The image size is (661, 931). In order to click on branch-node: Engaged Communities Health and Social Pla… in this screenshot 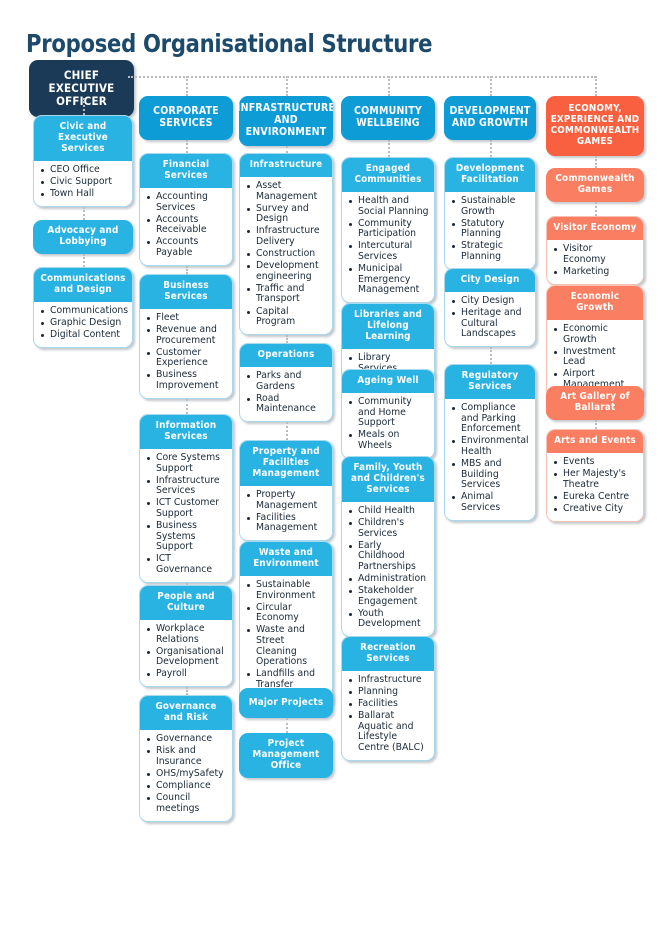, I will do `click(388, 230)`.